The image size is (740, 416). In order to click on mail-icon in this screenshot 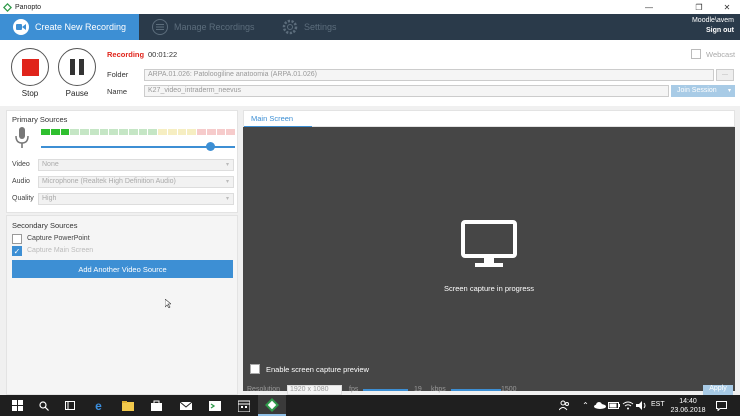, I will do `click(185, 405)`.